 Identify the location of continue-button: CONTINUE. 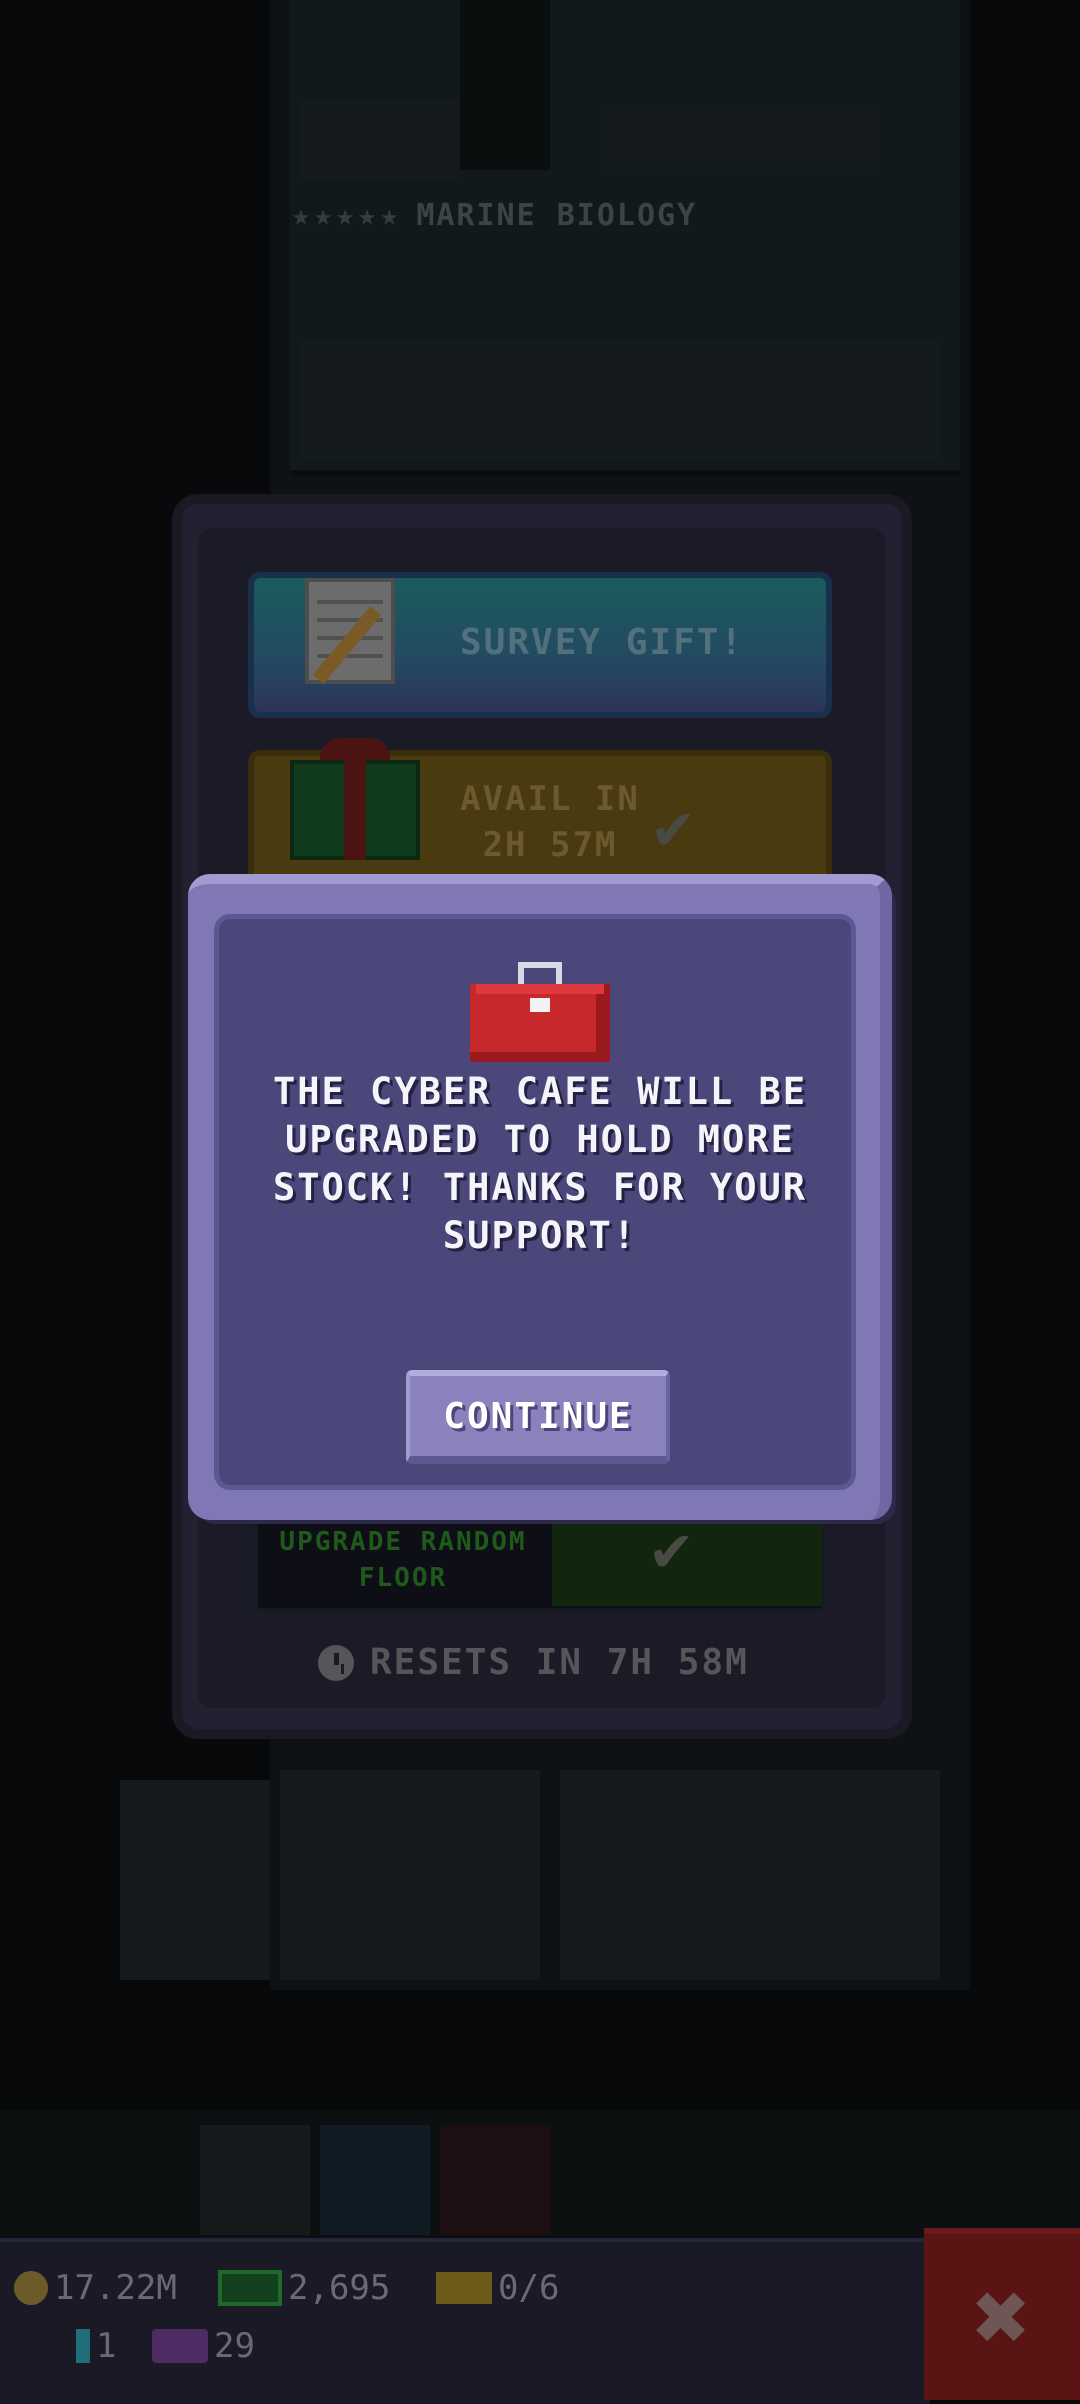
(538, 1417).